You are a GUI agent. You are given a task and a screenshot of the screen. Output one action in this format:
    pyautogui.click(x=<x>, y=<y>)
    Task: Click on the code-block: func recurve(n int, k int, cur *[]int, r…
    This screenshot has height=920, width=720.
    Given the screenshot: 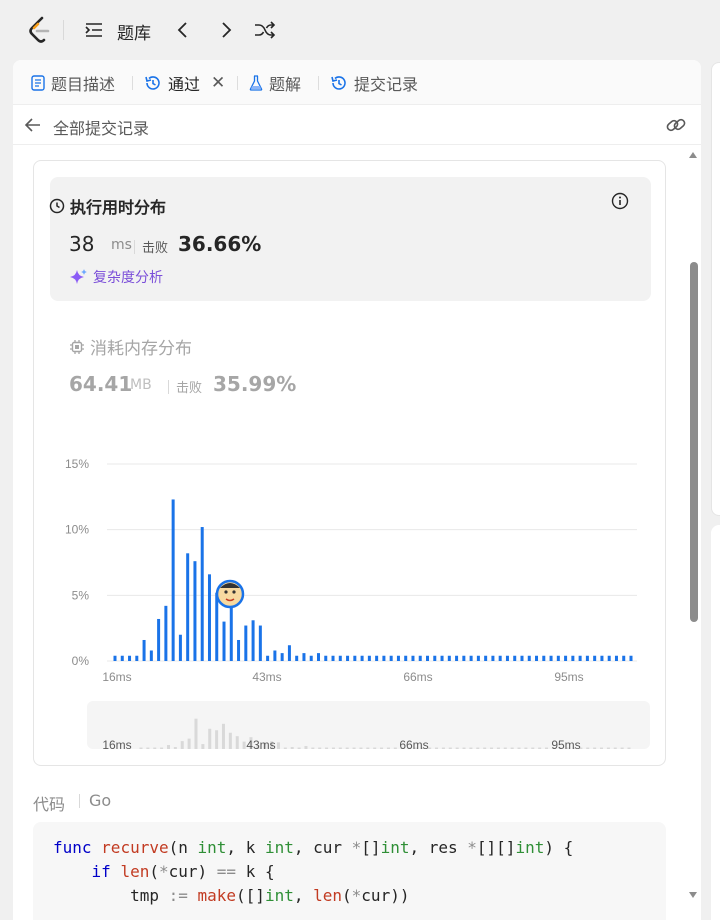 What is the action you would take?
    pyautogui.click(x=349, y=871)
    